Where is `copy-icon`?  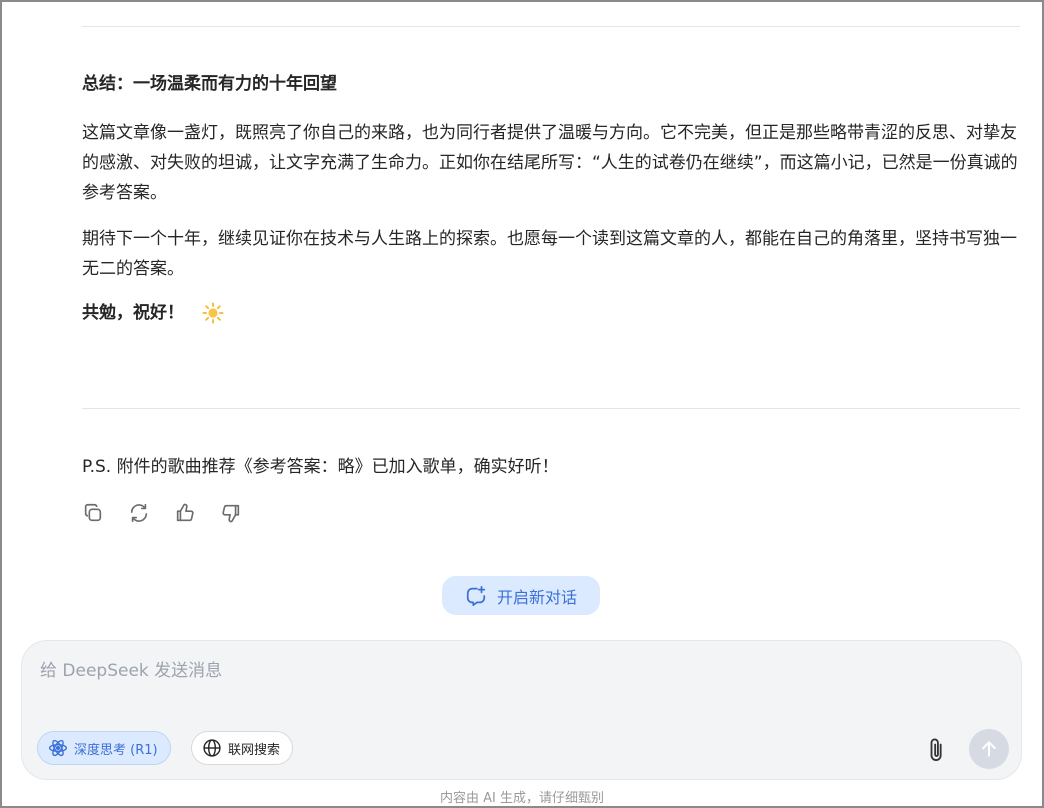 copy-icon is located at coordinates (93, 512).